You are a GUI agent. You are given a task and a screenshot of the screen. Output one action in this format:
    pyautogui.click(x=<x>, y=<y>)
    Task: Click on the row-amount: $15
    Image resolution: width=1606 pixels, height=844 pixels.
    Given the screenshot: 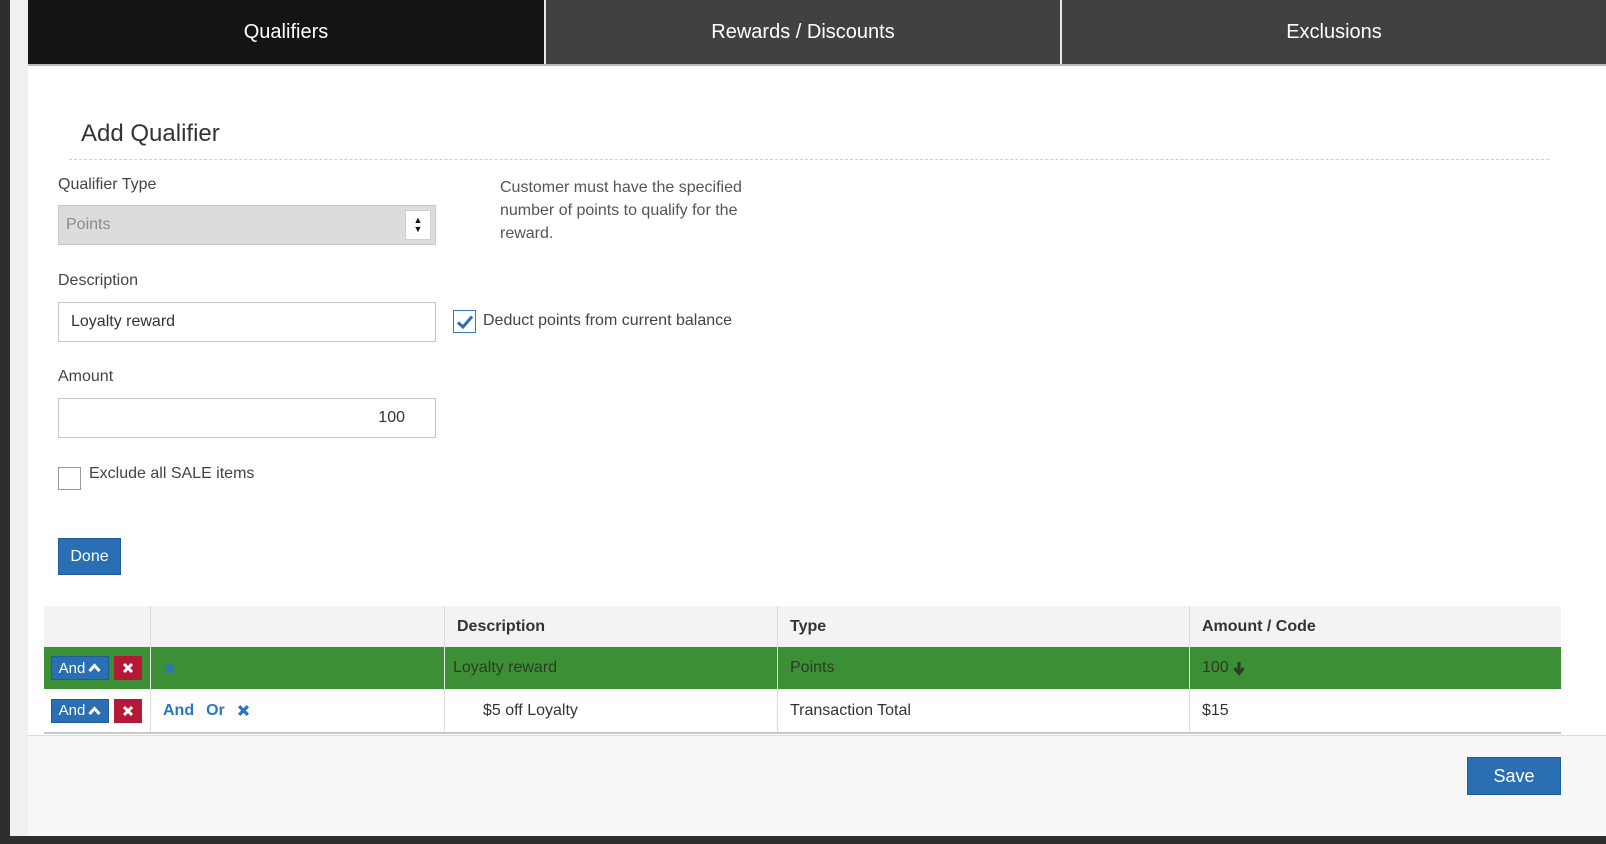 What is the action you would take?
    pyautogui.click(x=1375, y=710)
    